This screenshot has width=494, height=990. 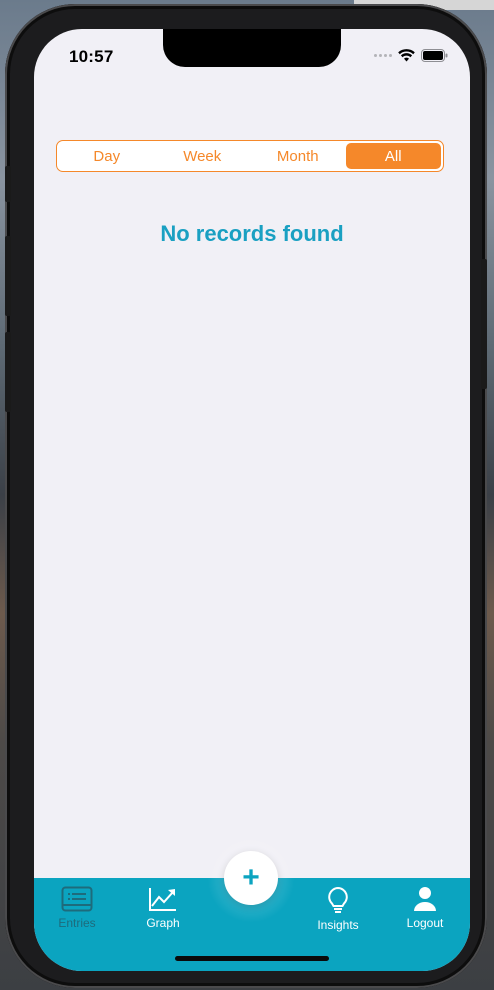 I want to click on silent-switch, so click(x=8, y=184).